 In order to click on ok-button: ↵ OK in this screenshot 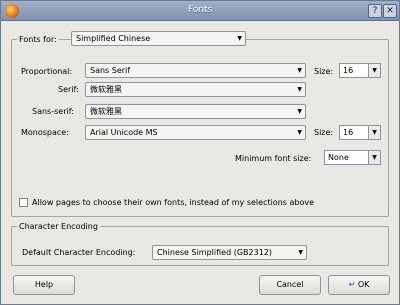, I will do `click(359, 285)`.